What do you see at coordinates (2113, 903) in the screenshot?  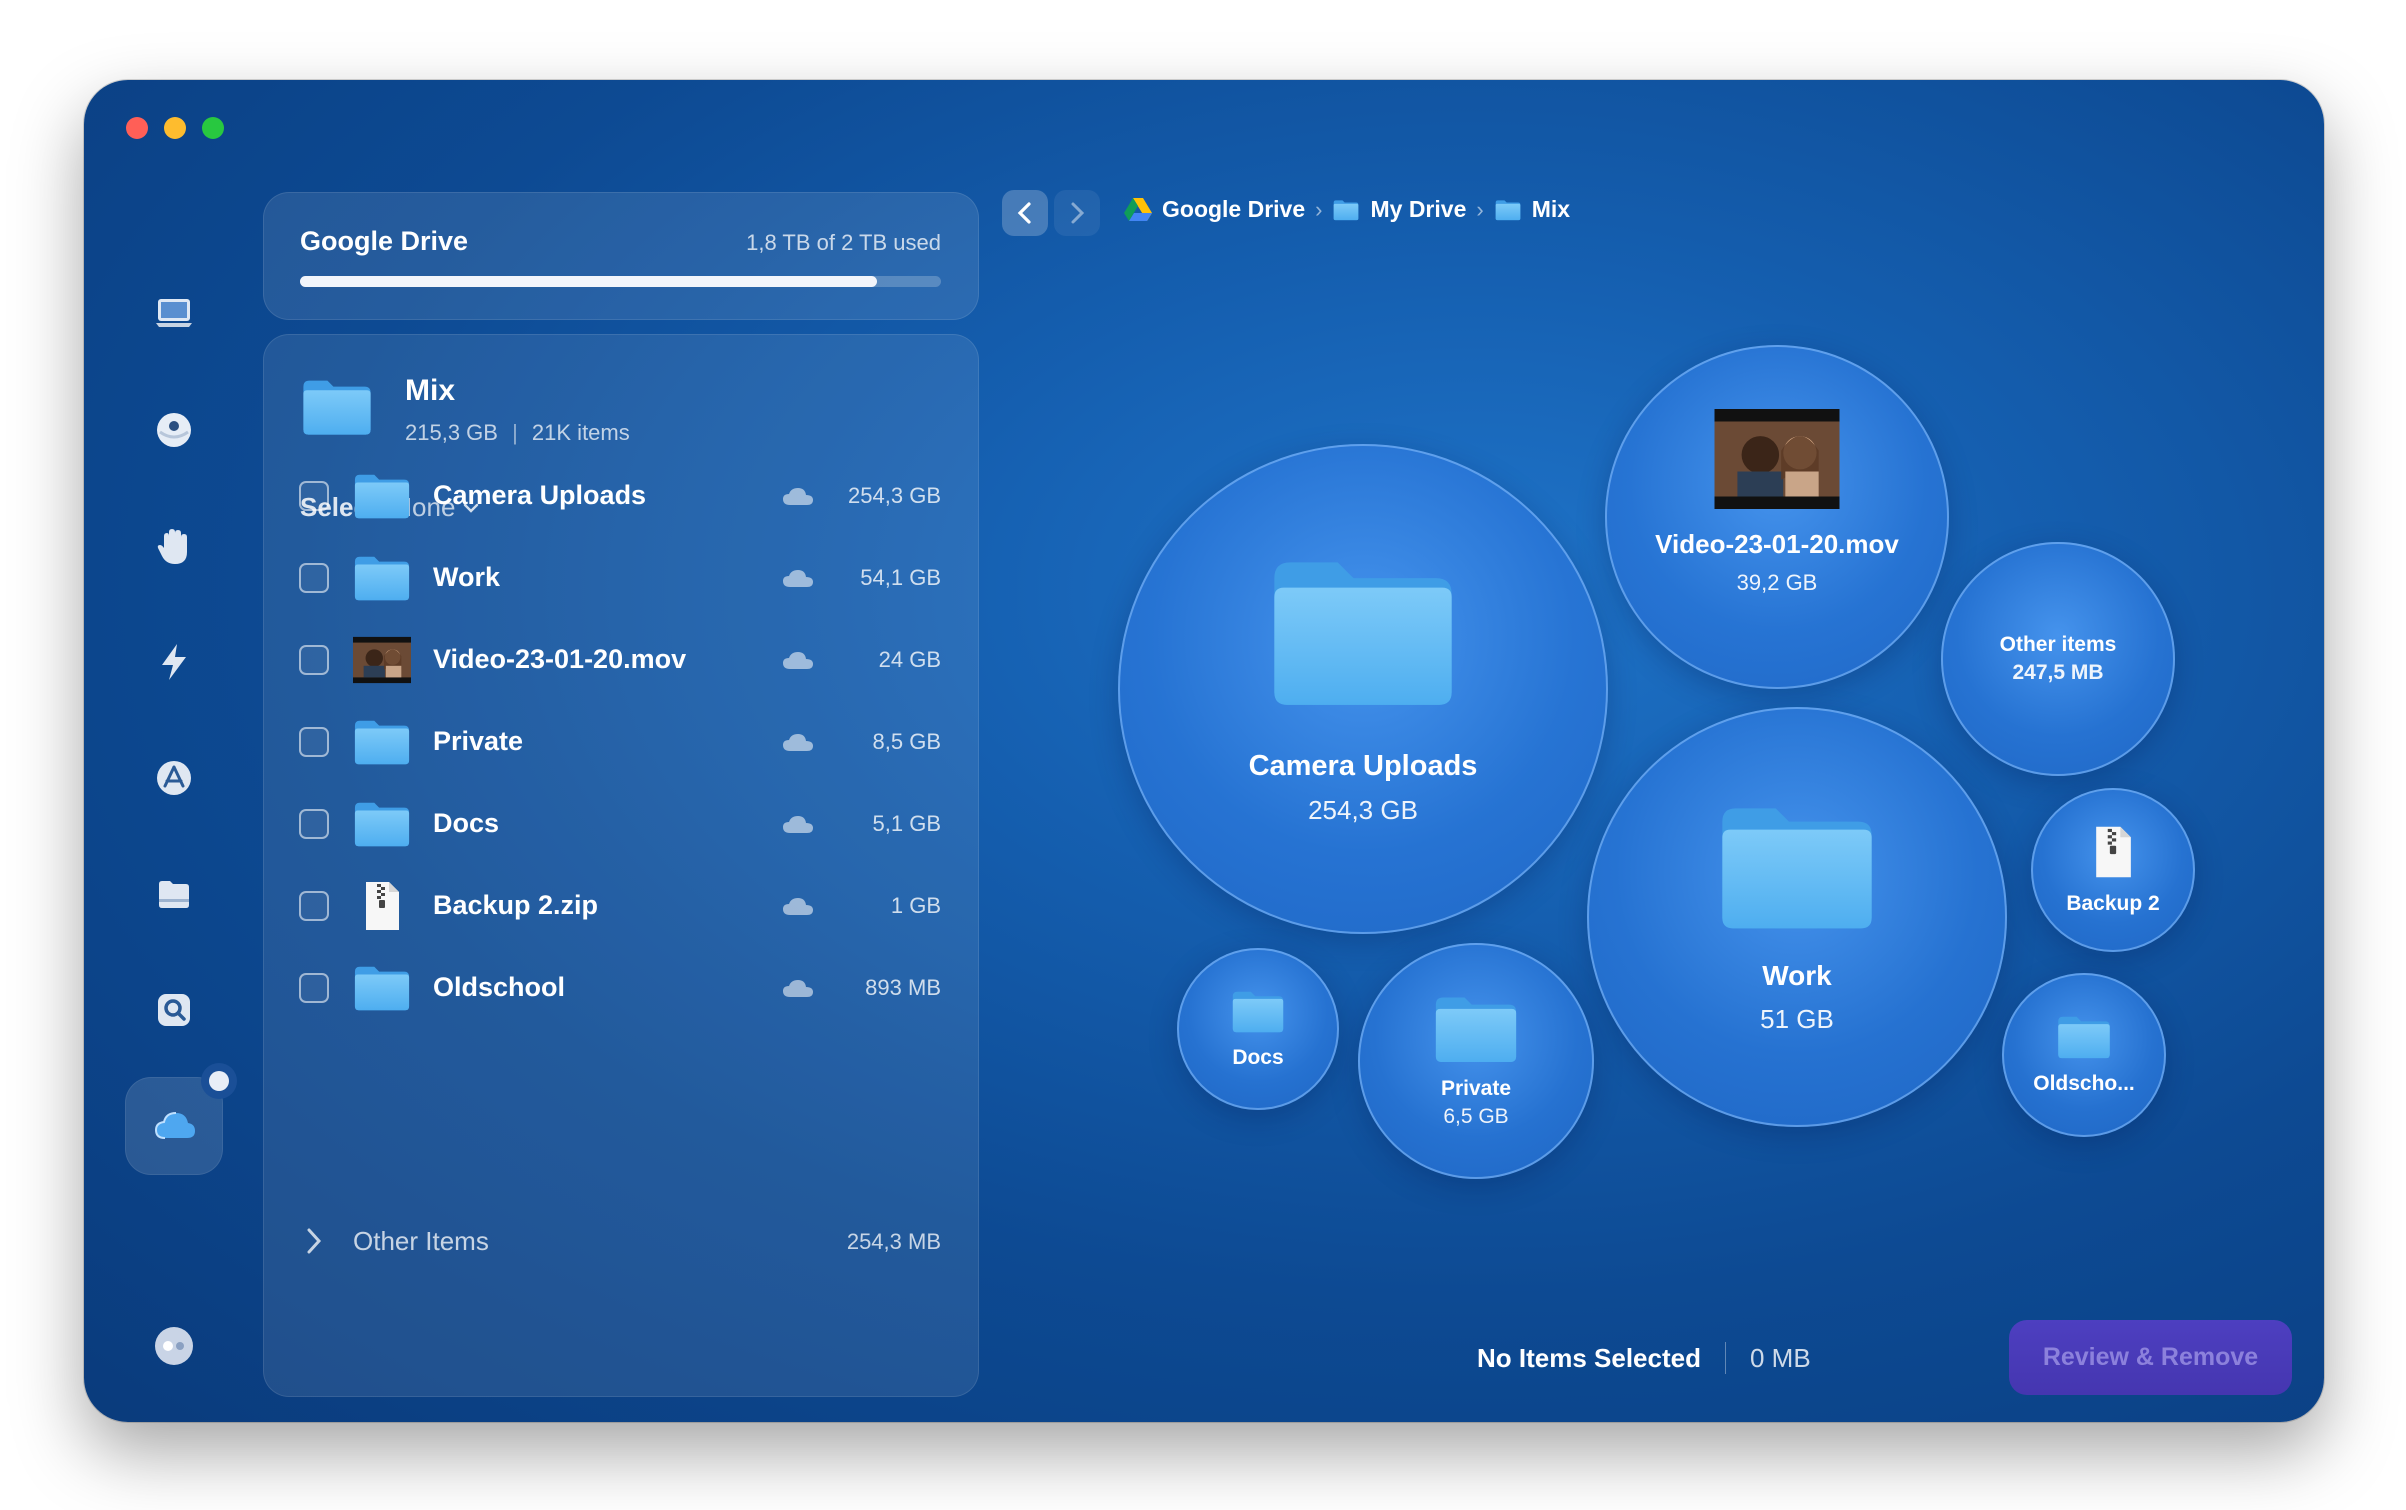 I see `bubble-name: Backup 2` at bounding box center [2113, 903].